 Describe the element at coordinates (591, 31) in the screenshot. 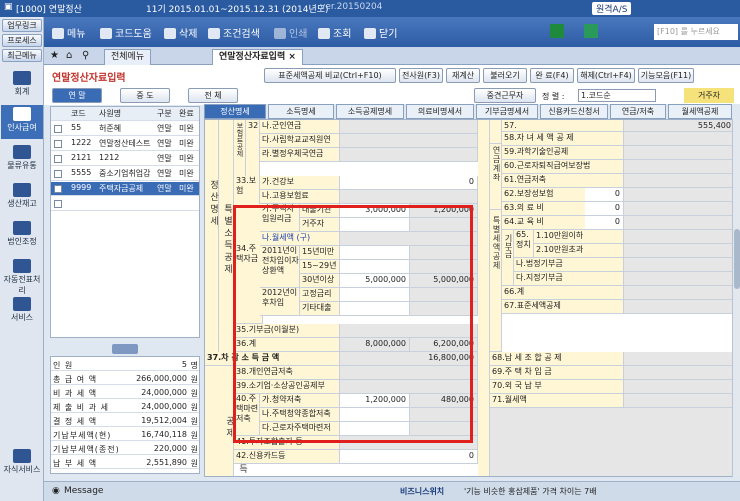

I see `export-icon` at that location.